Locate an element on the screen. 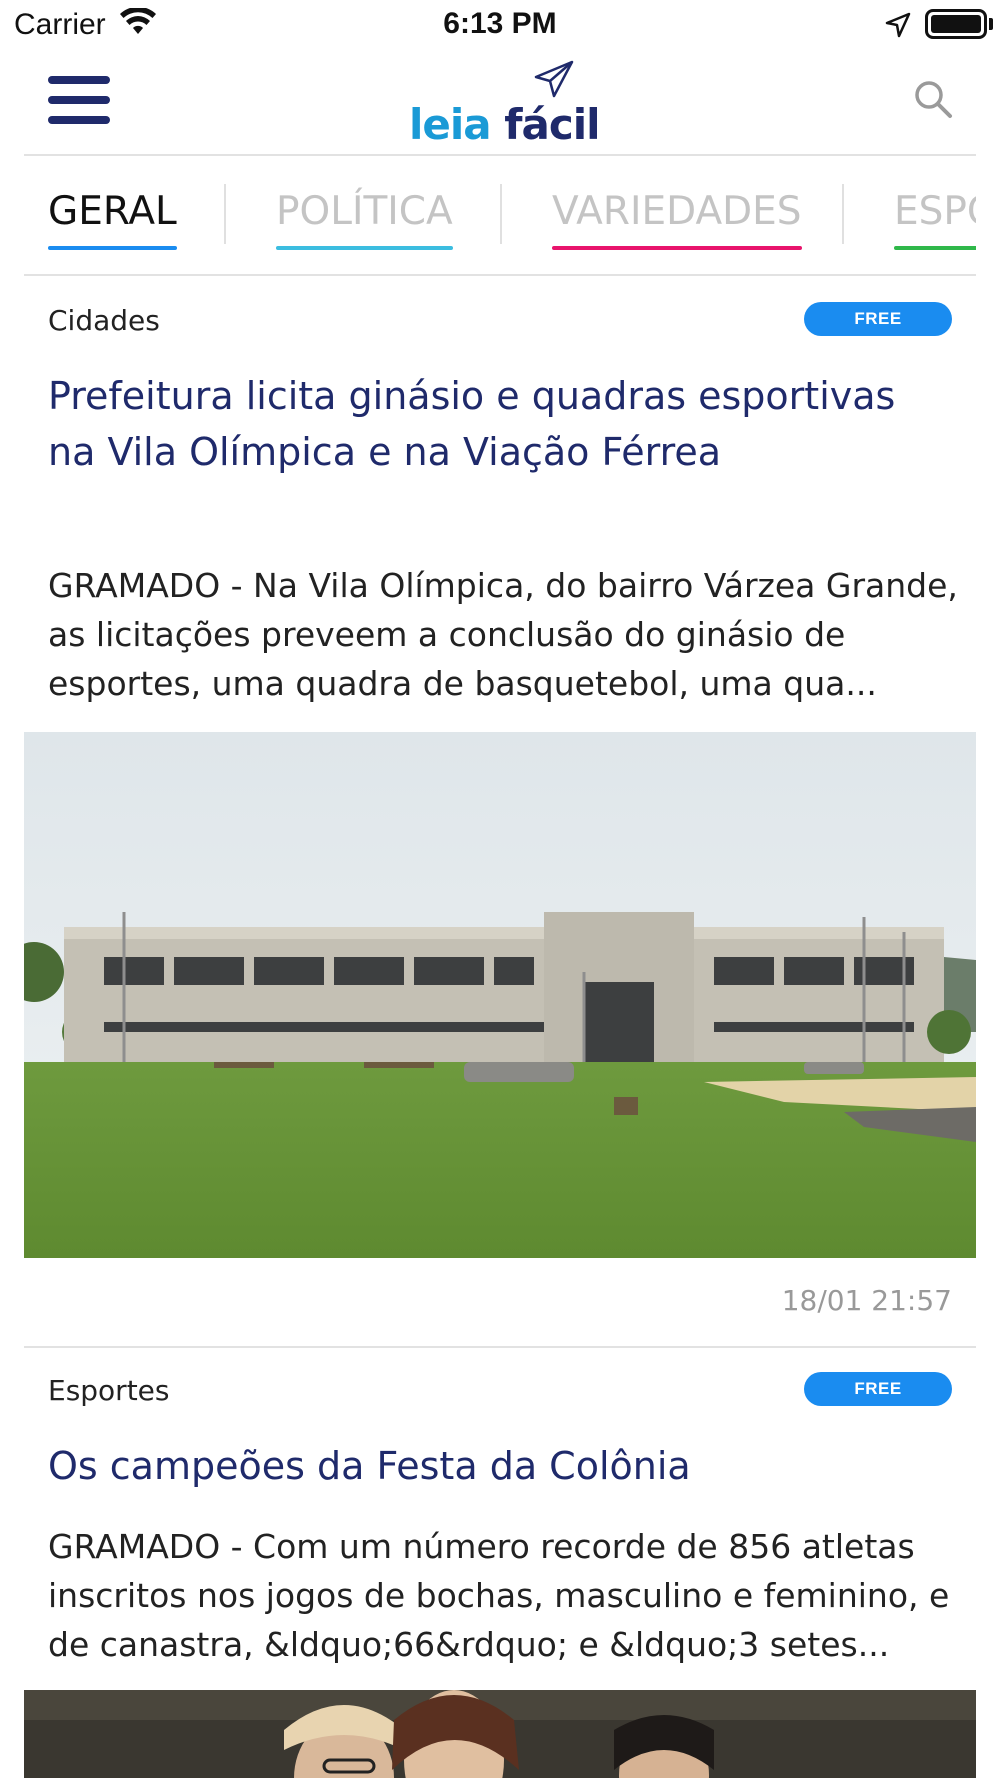 Image resolution: width=1000 pixels, height=1778 pixels. battery-tip is located at coordinates (991, 24).